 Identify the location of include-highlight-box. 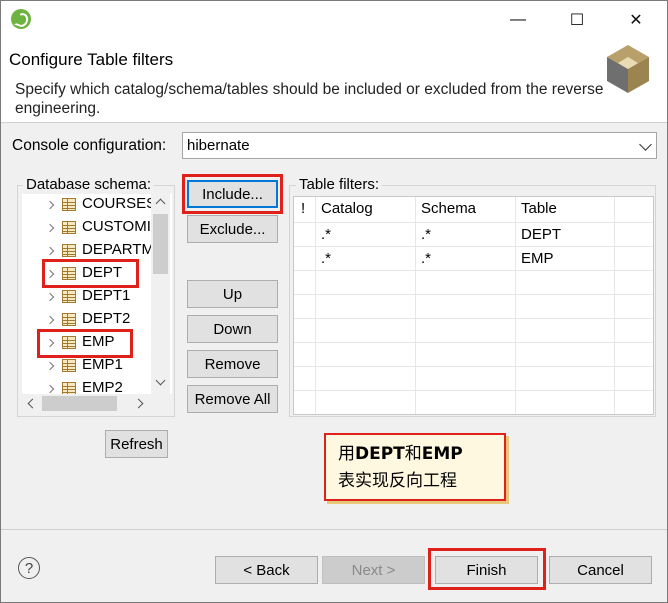
(232, 194).